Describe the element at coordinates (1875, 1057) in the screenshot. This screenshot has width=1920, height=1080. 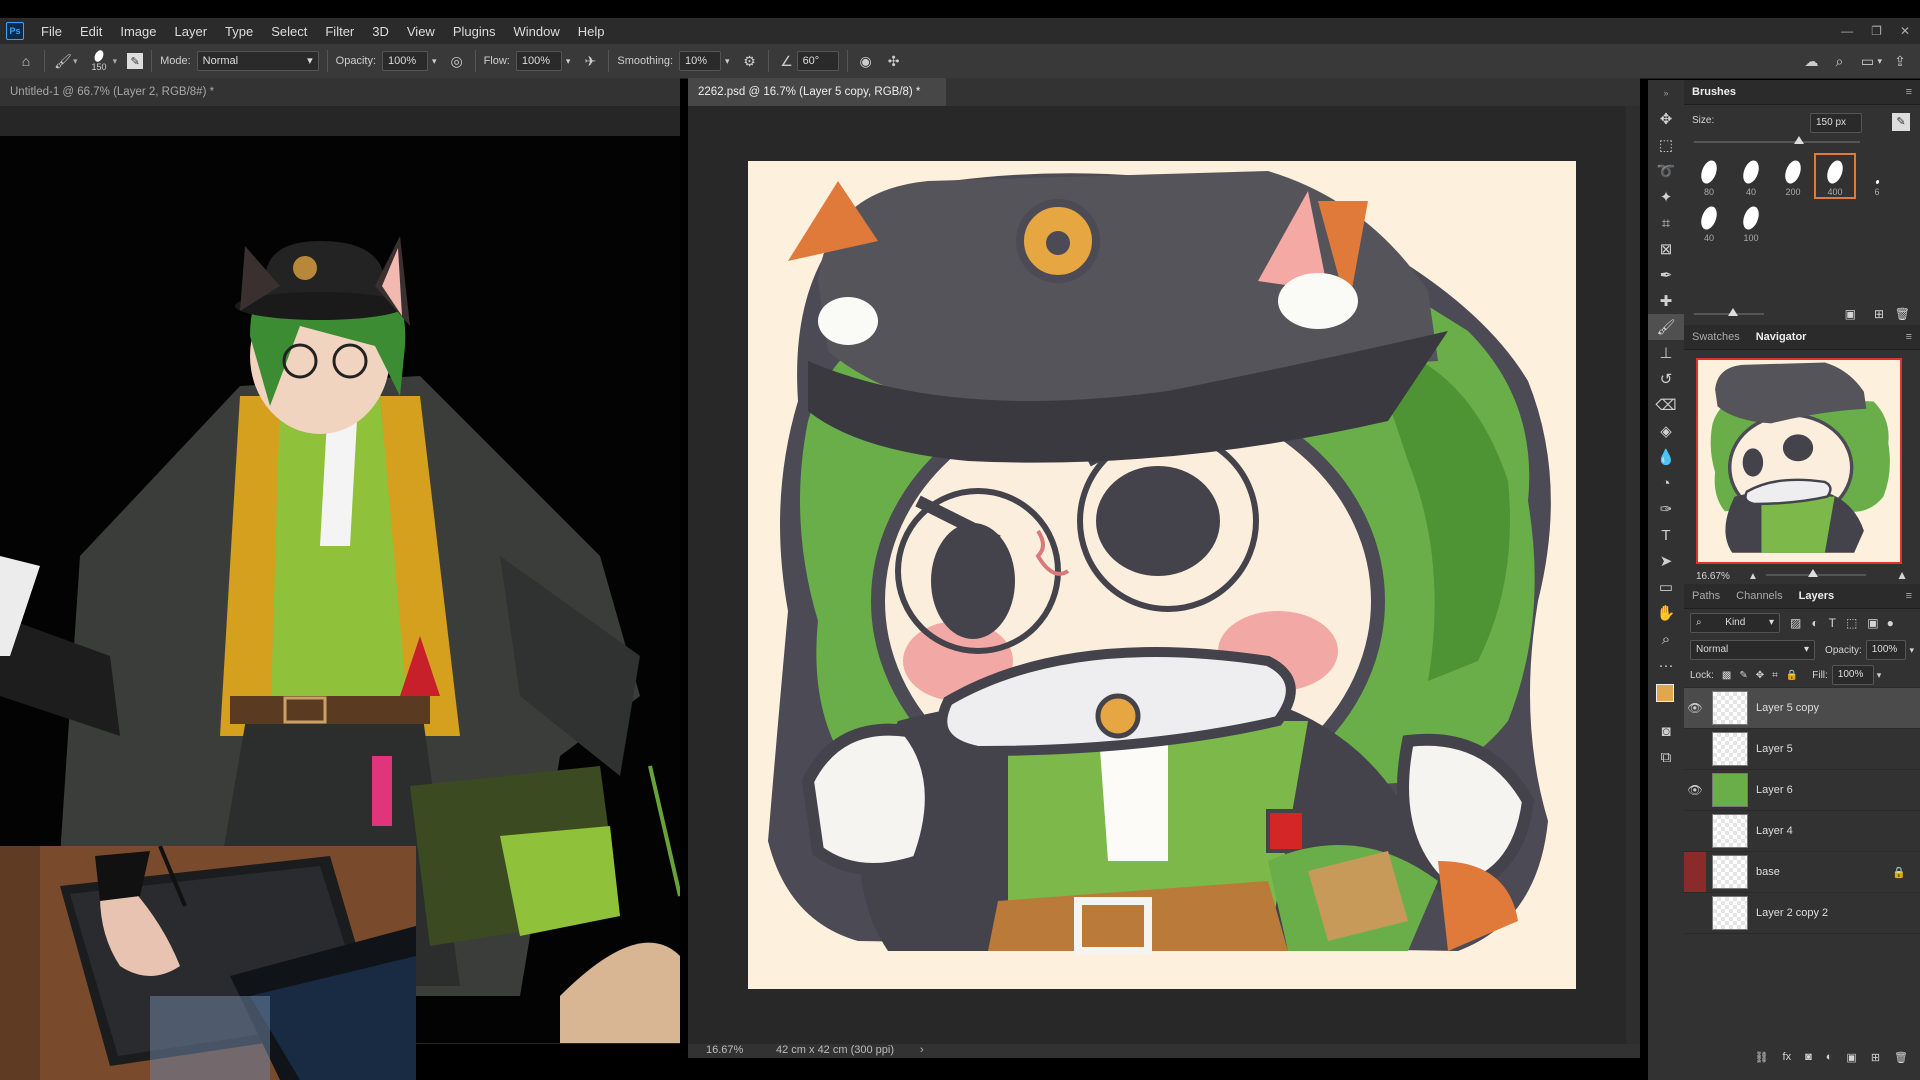
I see `new-layer-icon: ⊞` at that location.